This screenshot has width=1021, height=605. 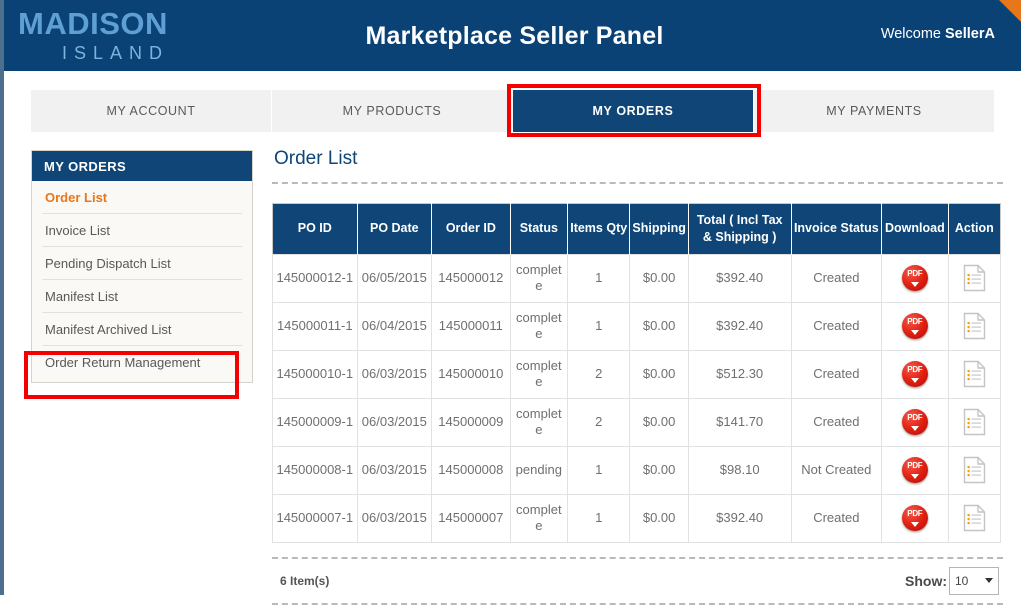 I want to click on cell-total: $141.70, so click(x=739, y=422).